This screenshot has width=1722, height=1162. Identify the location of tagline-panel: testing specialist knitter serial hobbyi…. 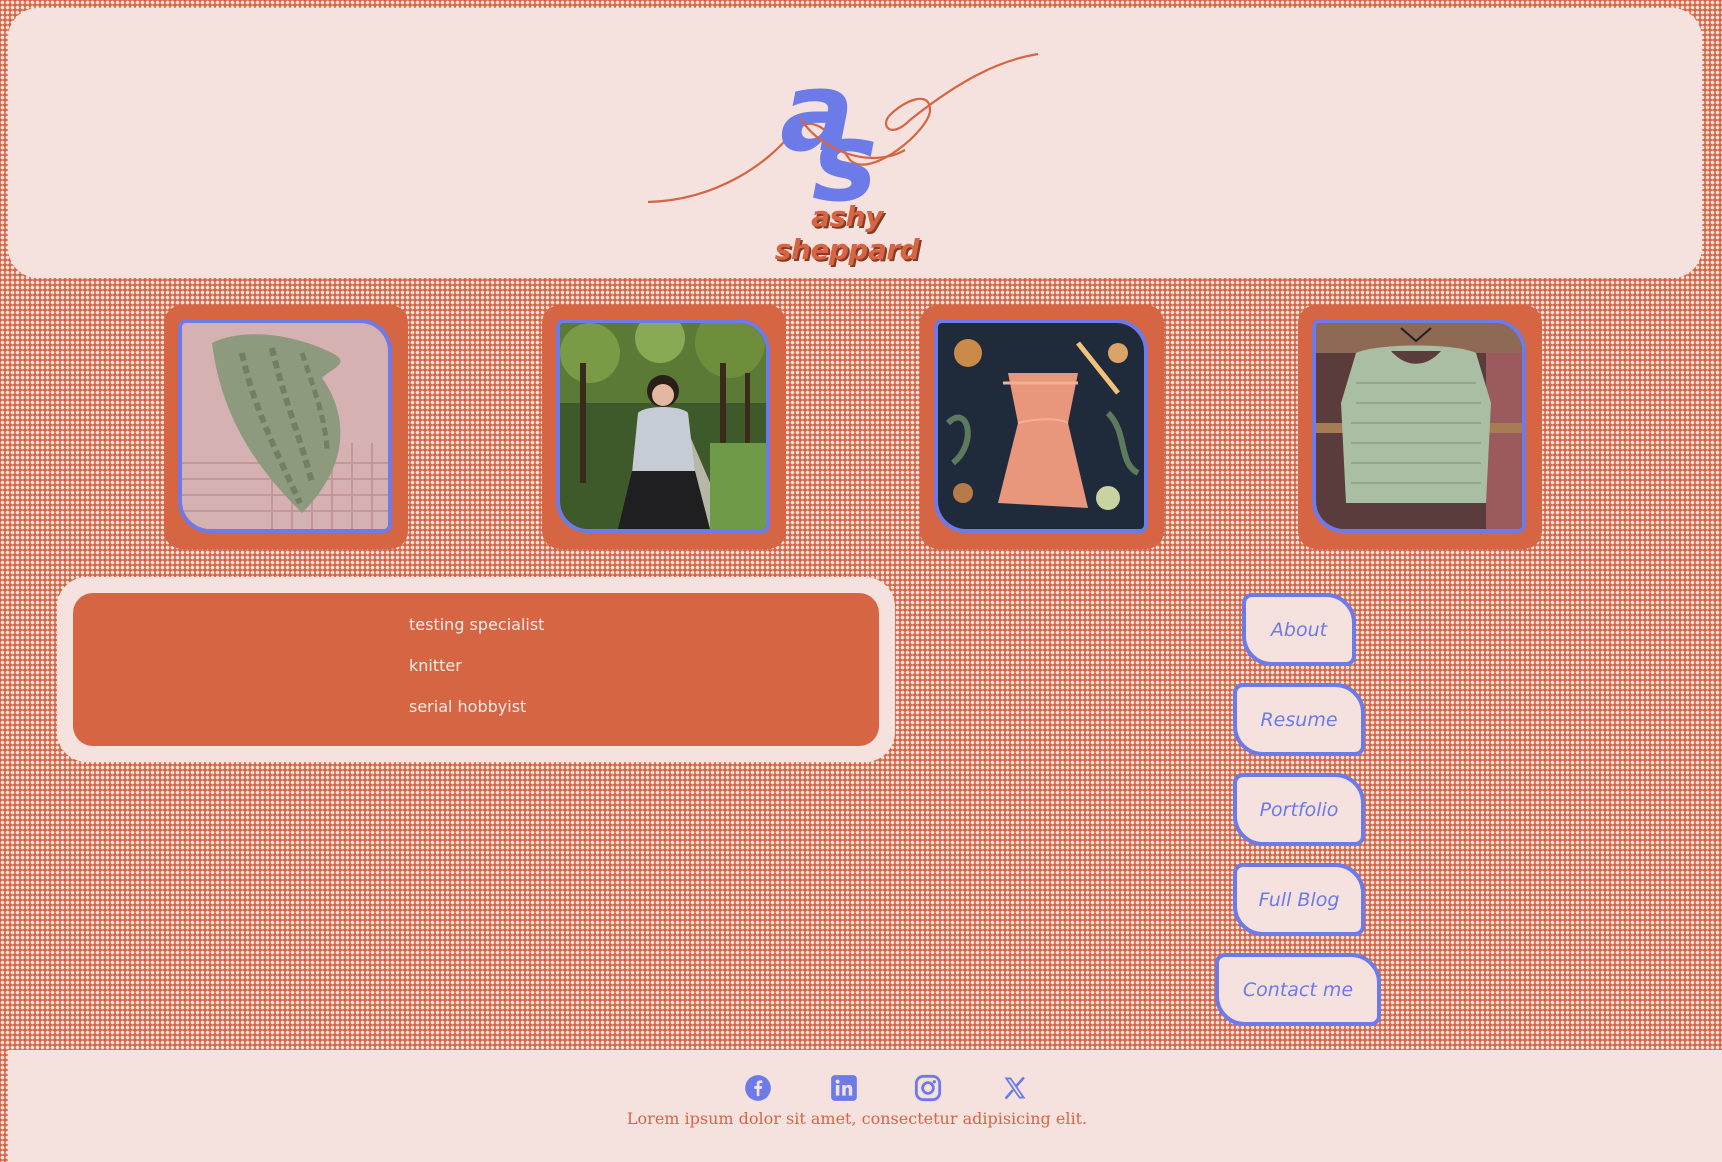
(476, 669).